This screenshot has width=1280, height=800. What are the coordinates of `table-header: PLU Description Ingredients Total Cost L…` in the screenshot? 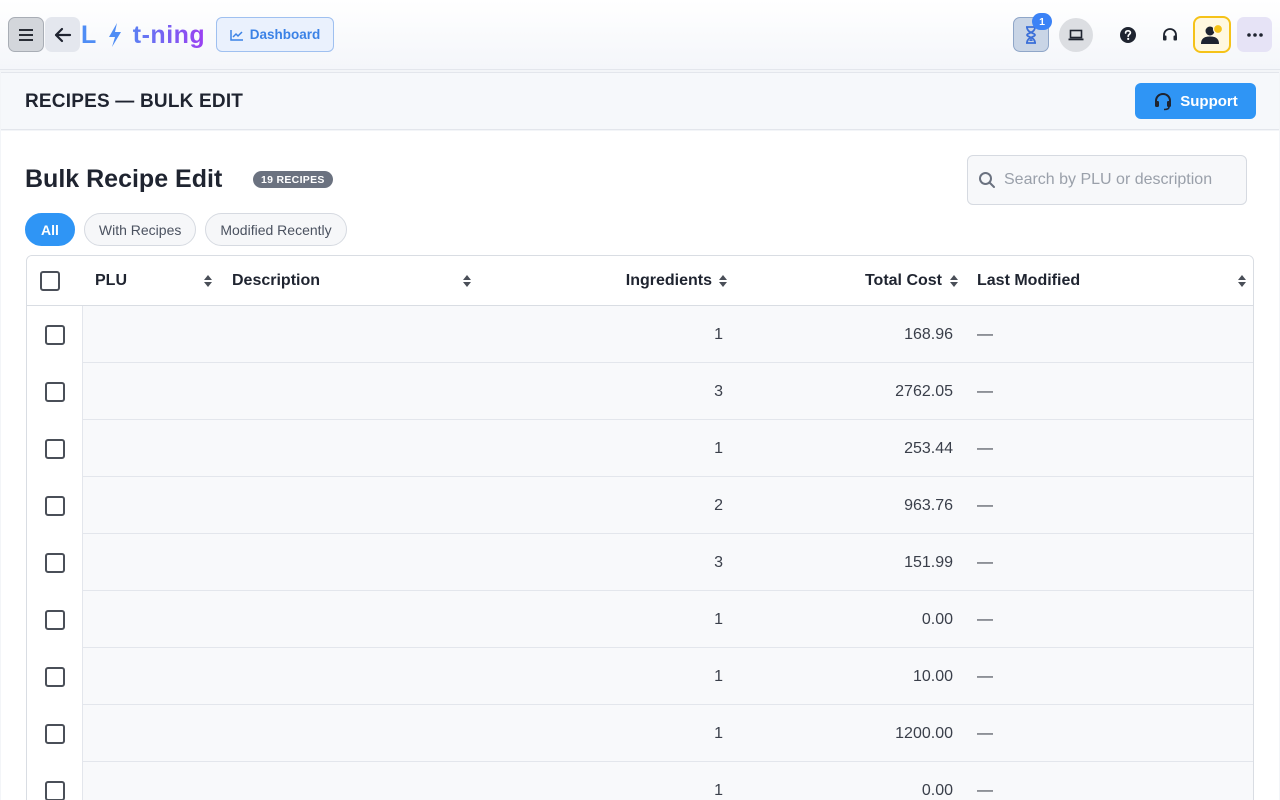 It's located at (640, 281).